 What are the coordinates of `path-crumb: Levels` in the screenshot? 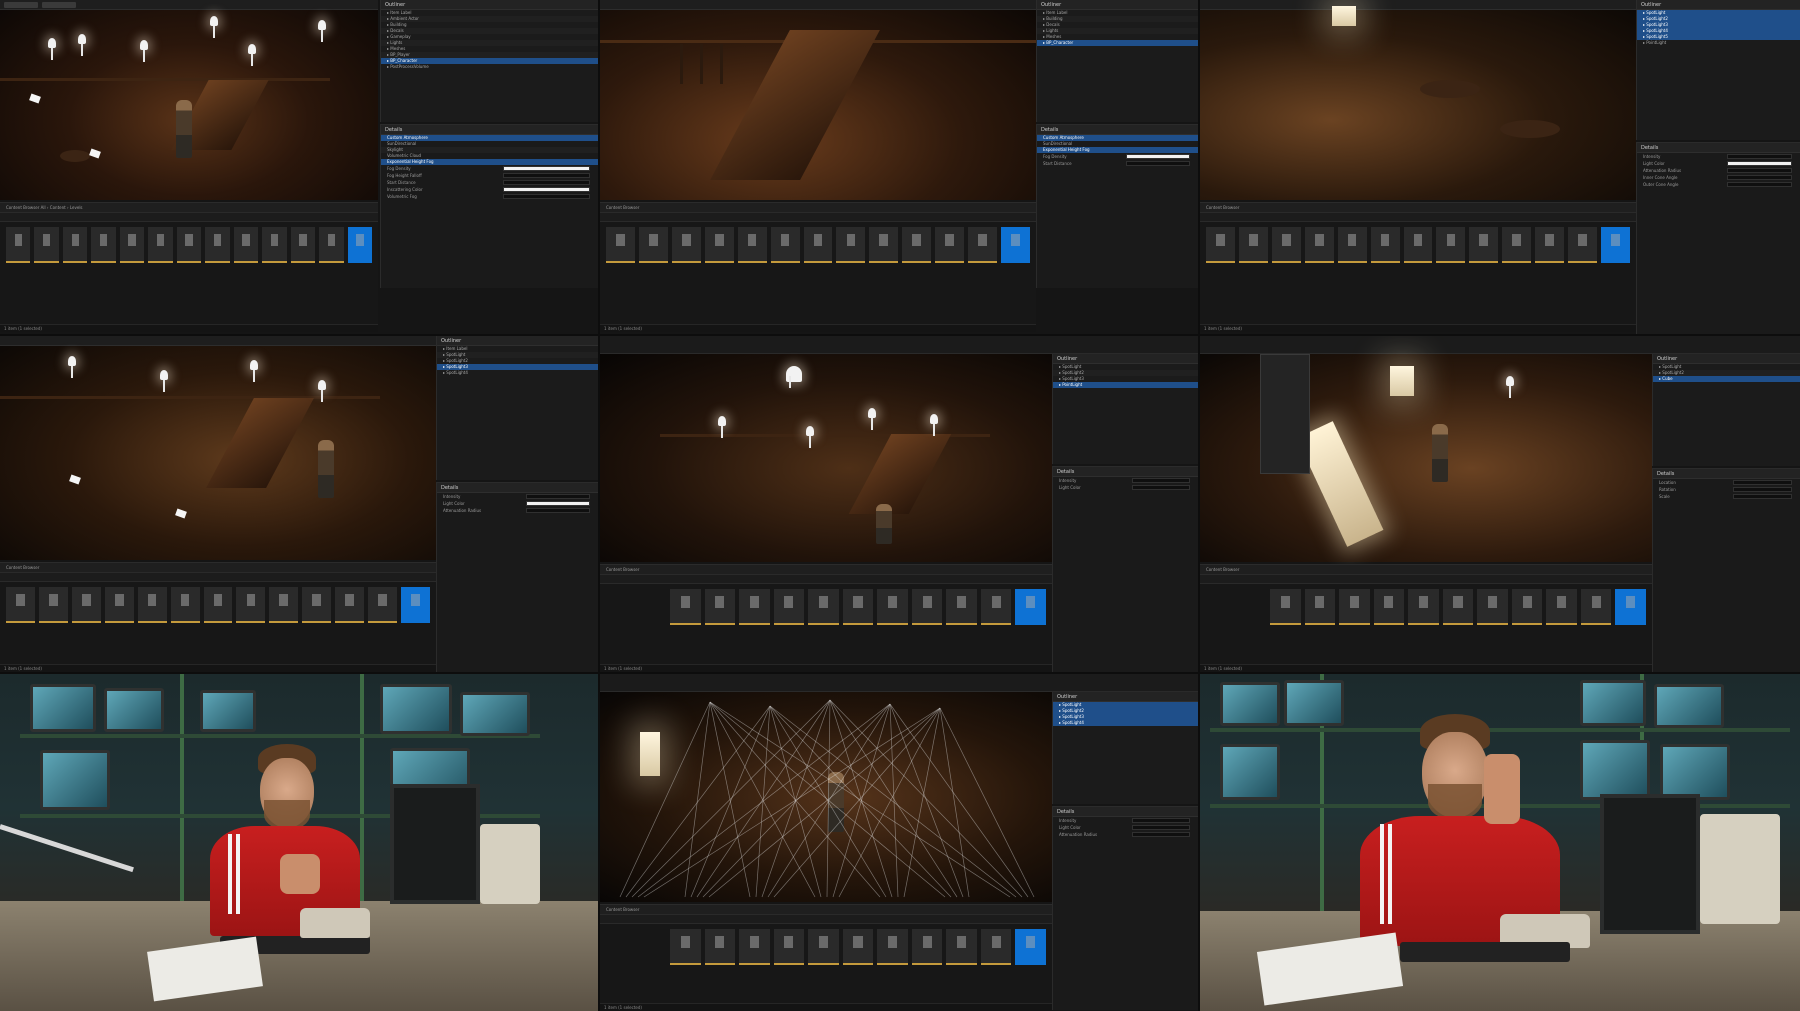 It's located at (76, 207).